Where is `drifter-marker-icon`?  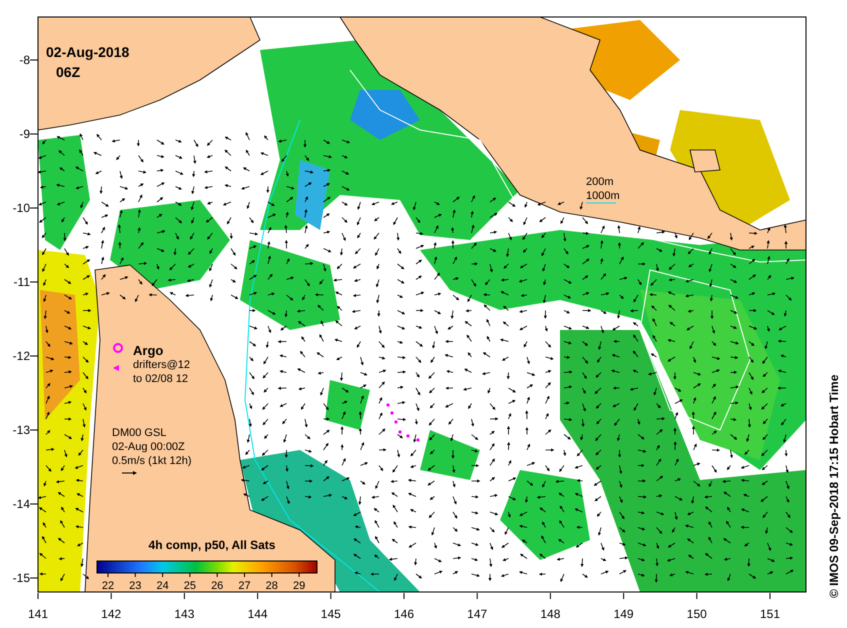
drifter-marker-icon is located at coordinates (116, 368).